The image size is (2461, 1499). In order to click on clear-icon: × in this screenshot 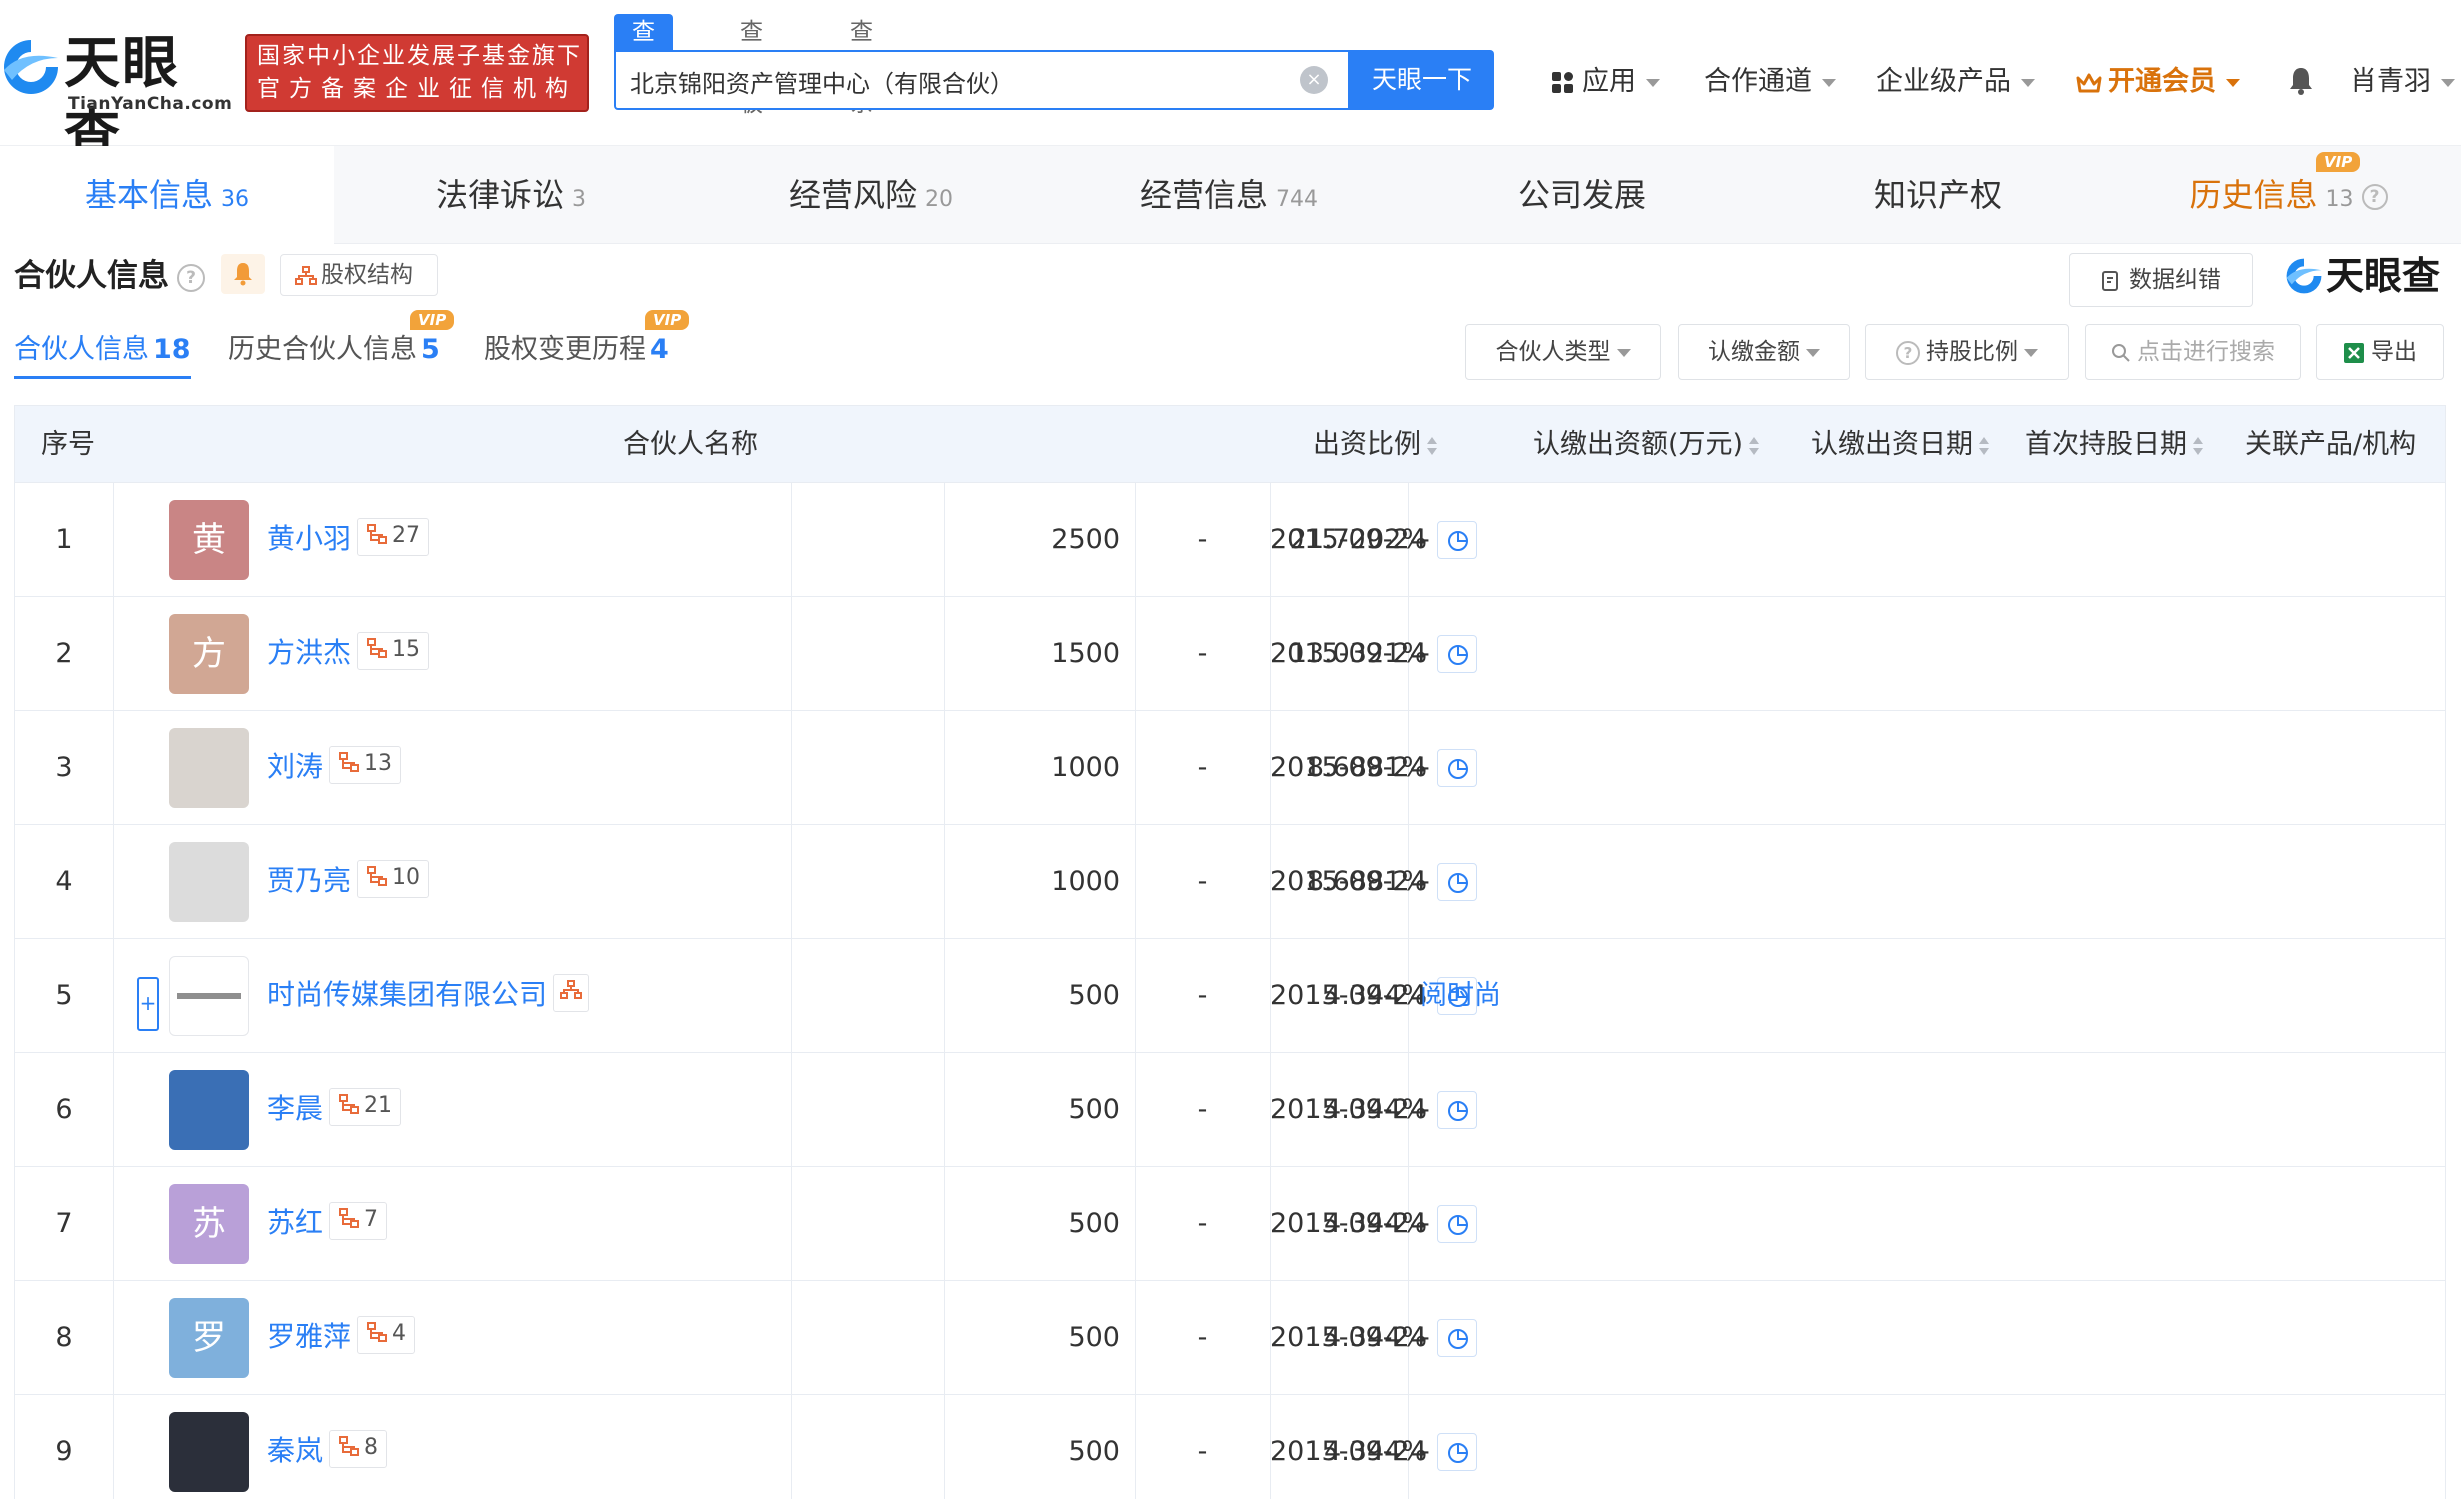, I will do `click(1314, 80)`.